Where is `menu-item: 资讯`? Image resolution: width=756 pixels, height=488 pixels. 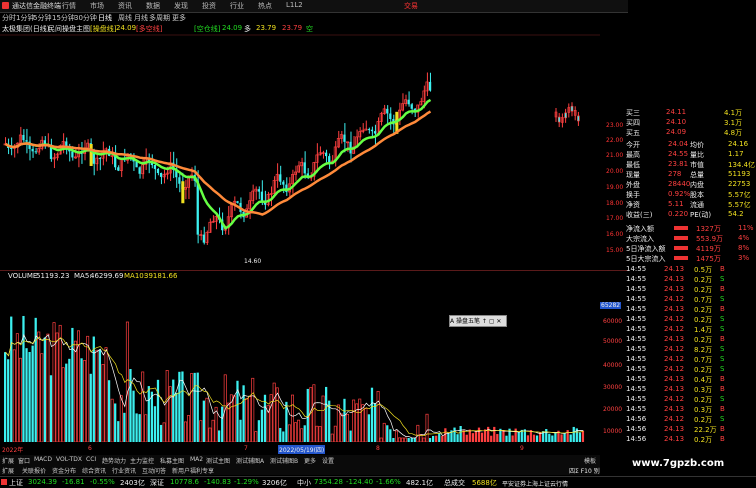 menu-item: 资讯 is located at coordinates (125, 6).